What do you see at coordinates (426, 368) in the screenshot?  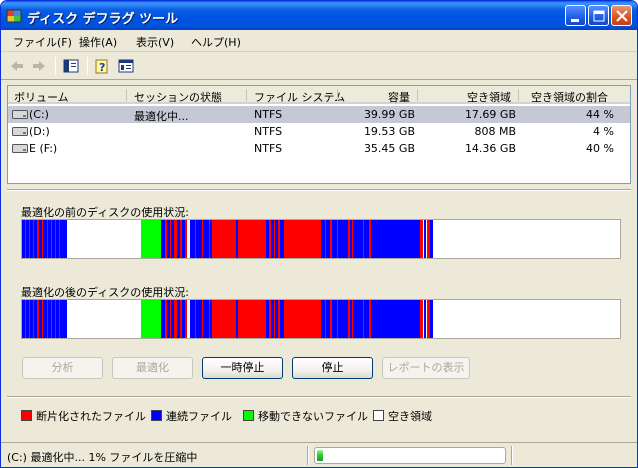 I see `view-report-button: レポートの表示` at bounding box center [426, 368].